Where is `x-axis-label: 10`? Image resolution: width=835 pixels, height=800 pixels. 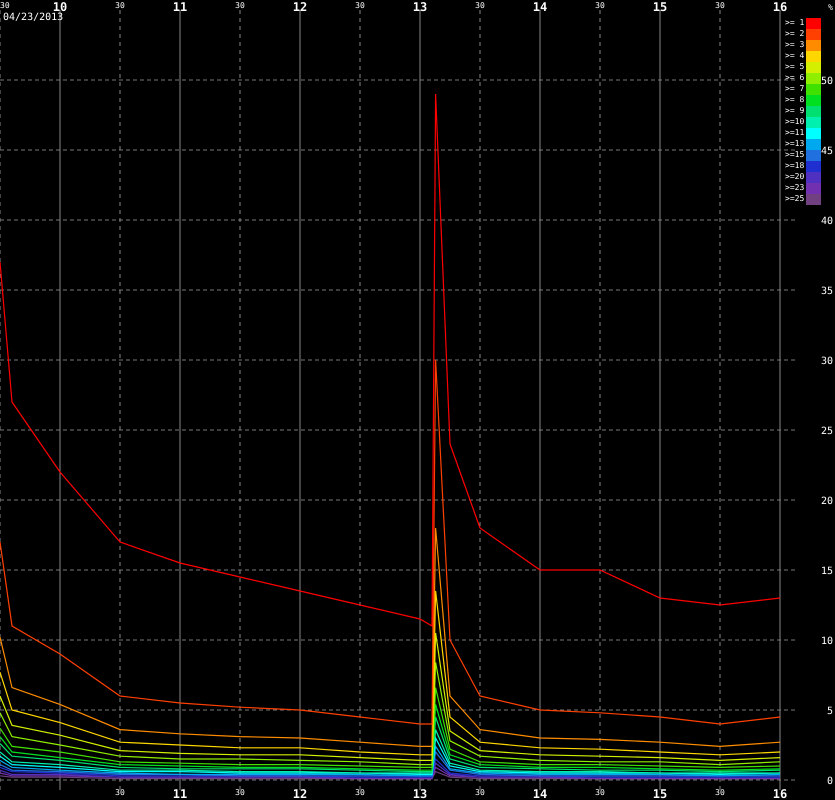
x-axis-label: 10 is located at coordinates (60, 7).